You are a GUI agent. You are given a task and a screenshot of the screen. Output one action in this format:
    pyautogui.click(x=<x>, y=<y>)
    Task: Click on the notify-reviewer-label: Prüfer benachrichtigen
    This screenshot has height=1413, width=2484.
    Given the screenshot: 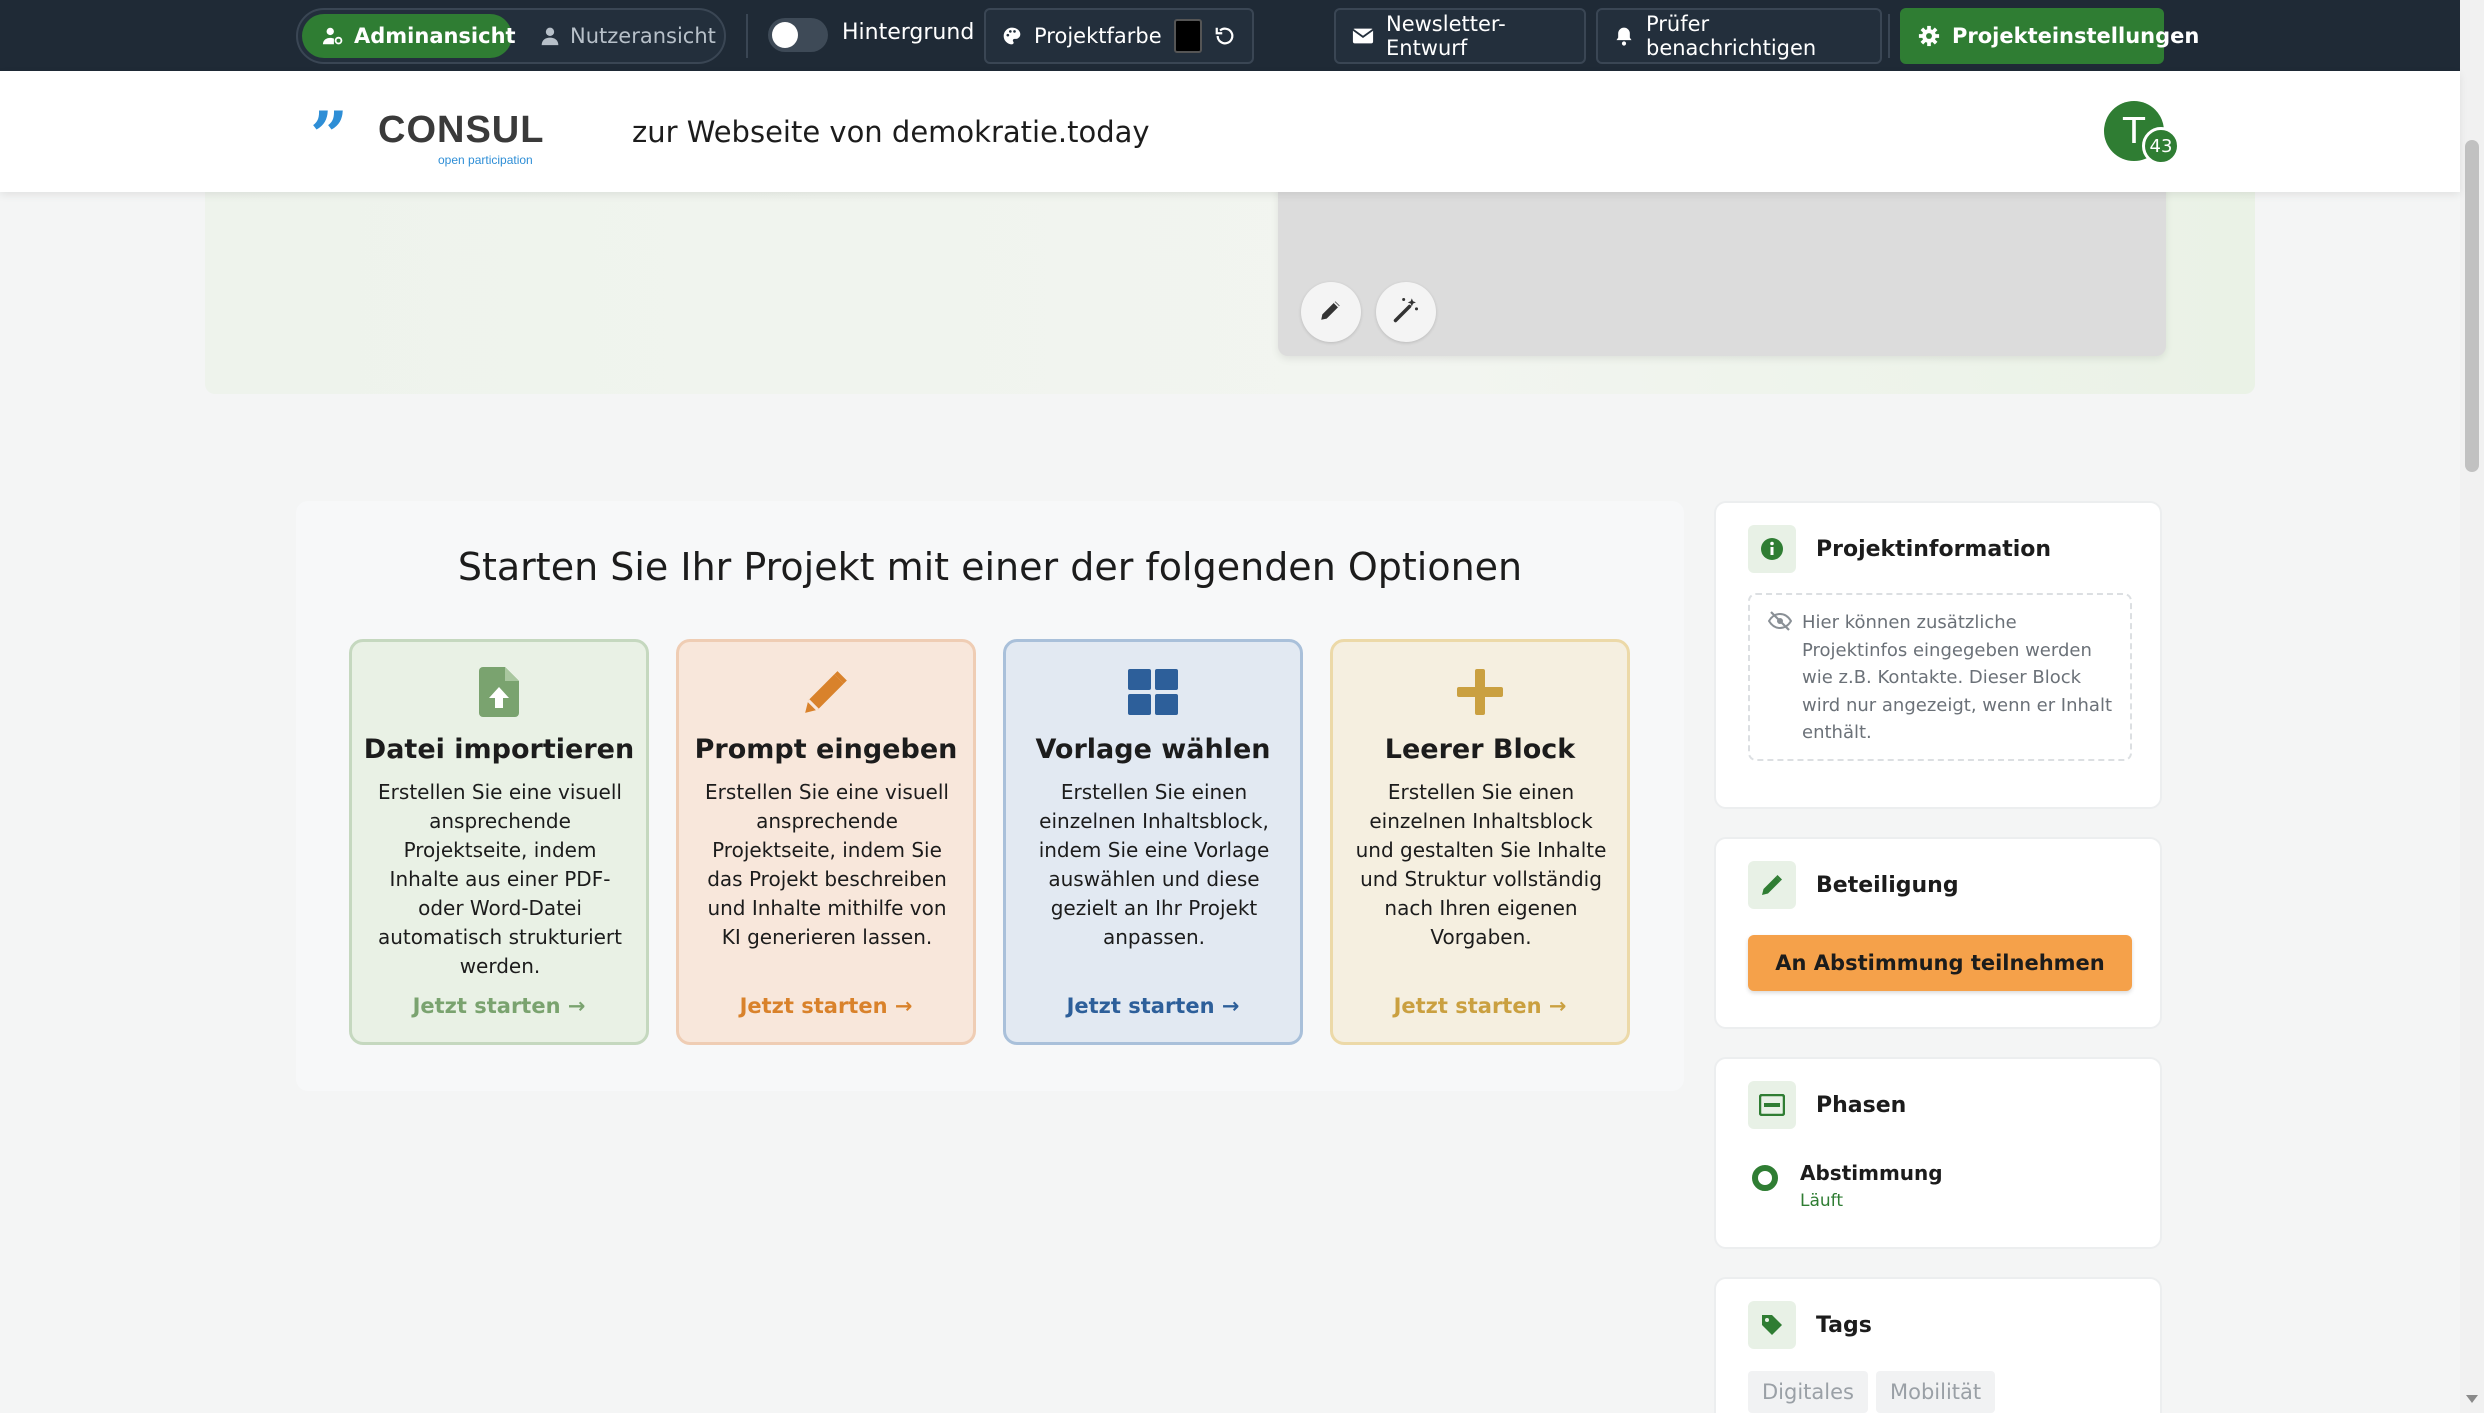 What is the action you would take?
    pyautogui.click(x=1731, y=36)
    